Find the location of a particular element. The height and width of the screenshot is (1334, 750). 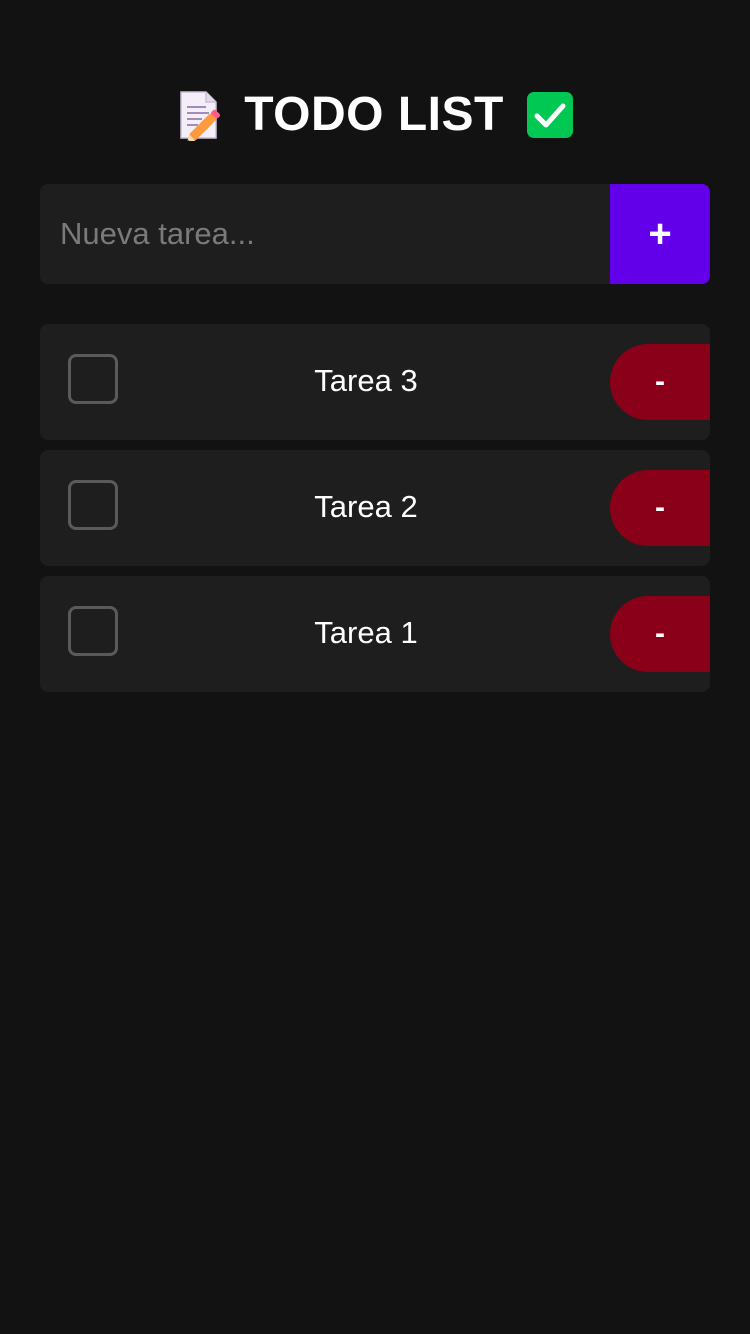

task-label: Tarea 1 is located at coordinates (366, 632).